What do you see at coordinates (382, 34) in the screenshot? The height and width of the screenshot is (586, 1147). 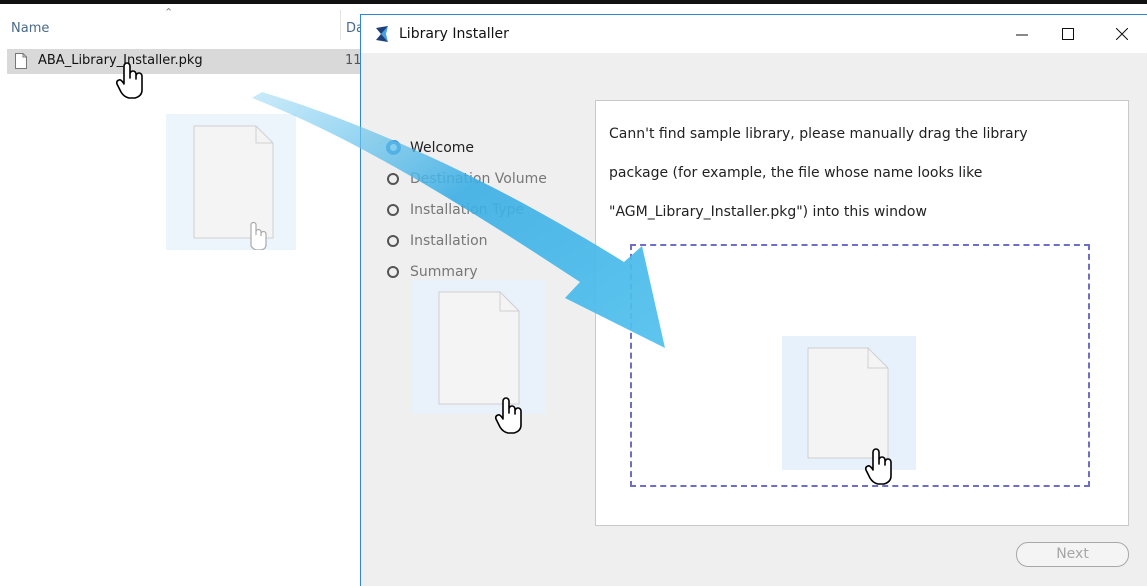 I see `app-logo-icon` at bounding box center [382, 34].